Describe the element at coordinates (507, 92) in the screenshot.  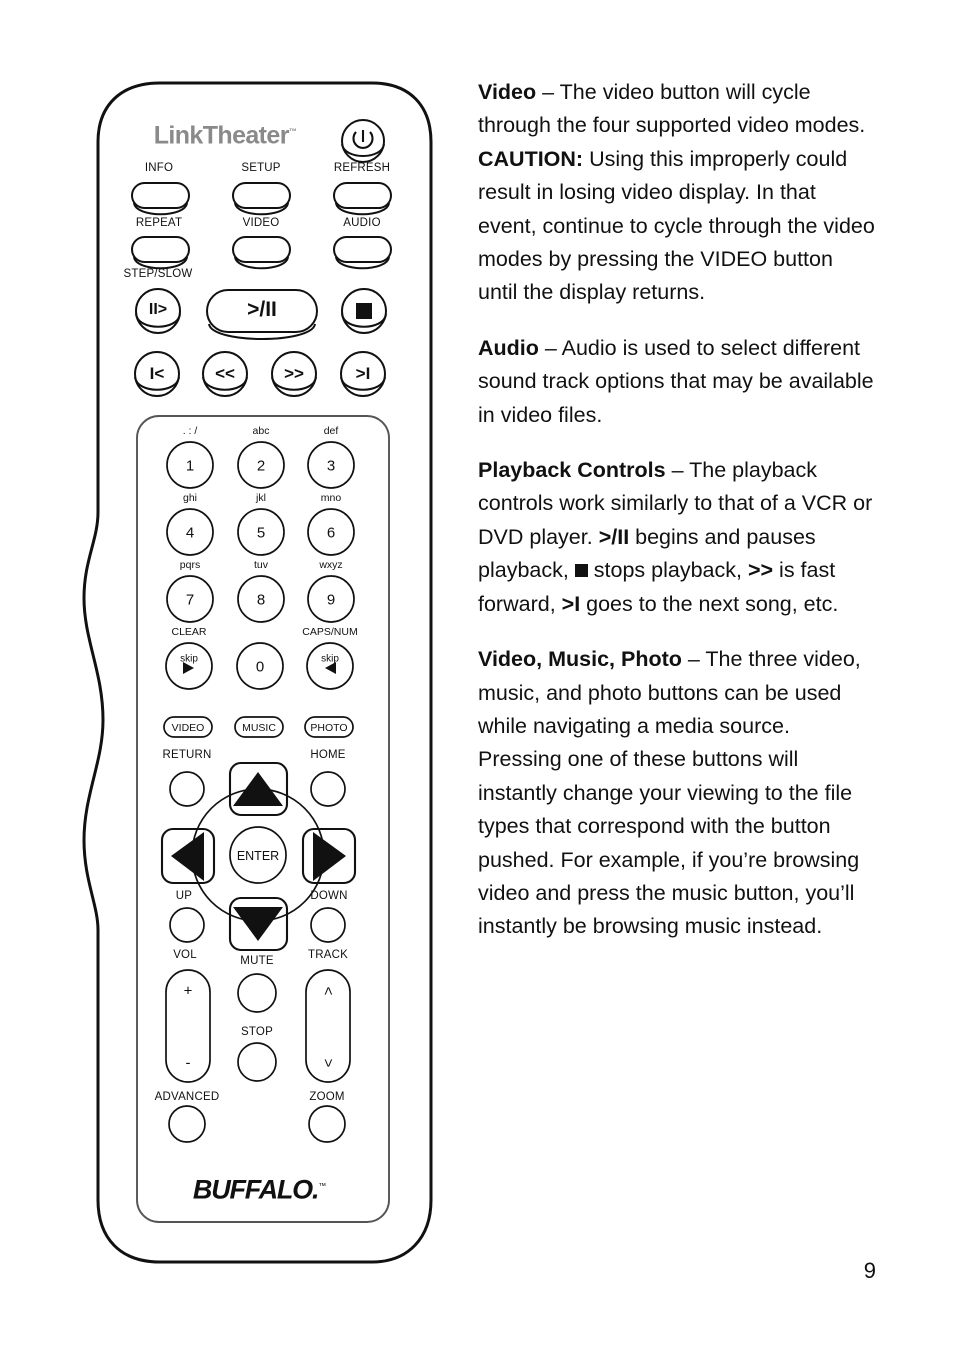
I see `heading-video: Video` at that location.